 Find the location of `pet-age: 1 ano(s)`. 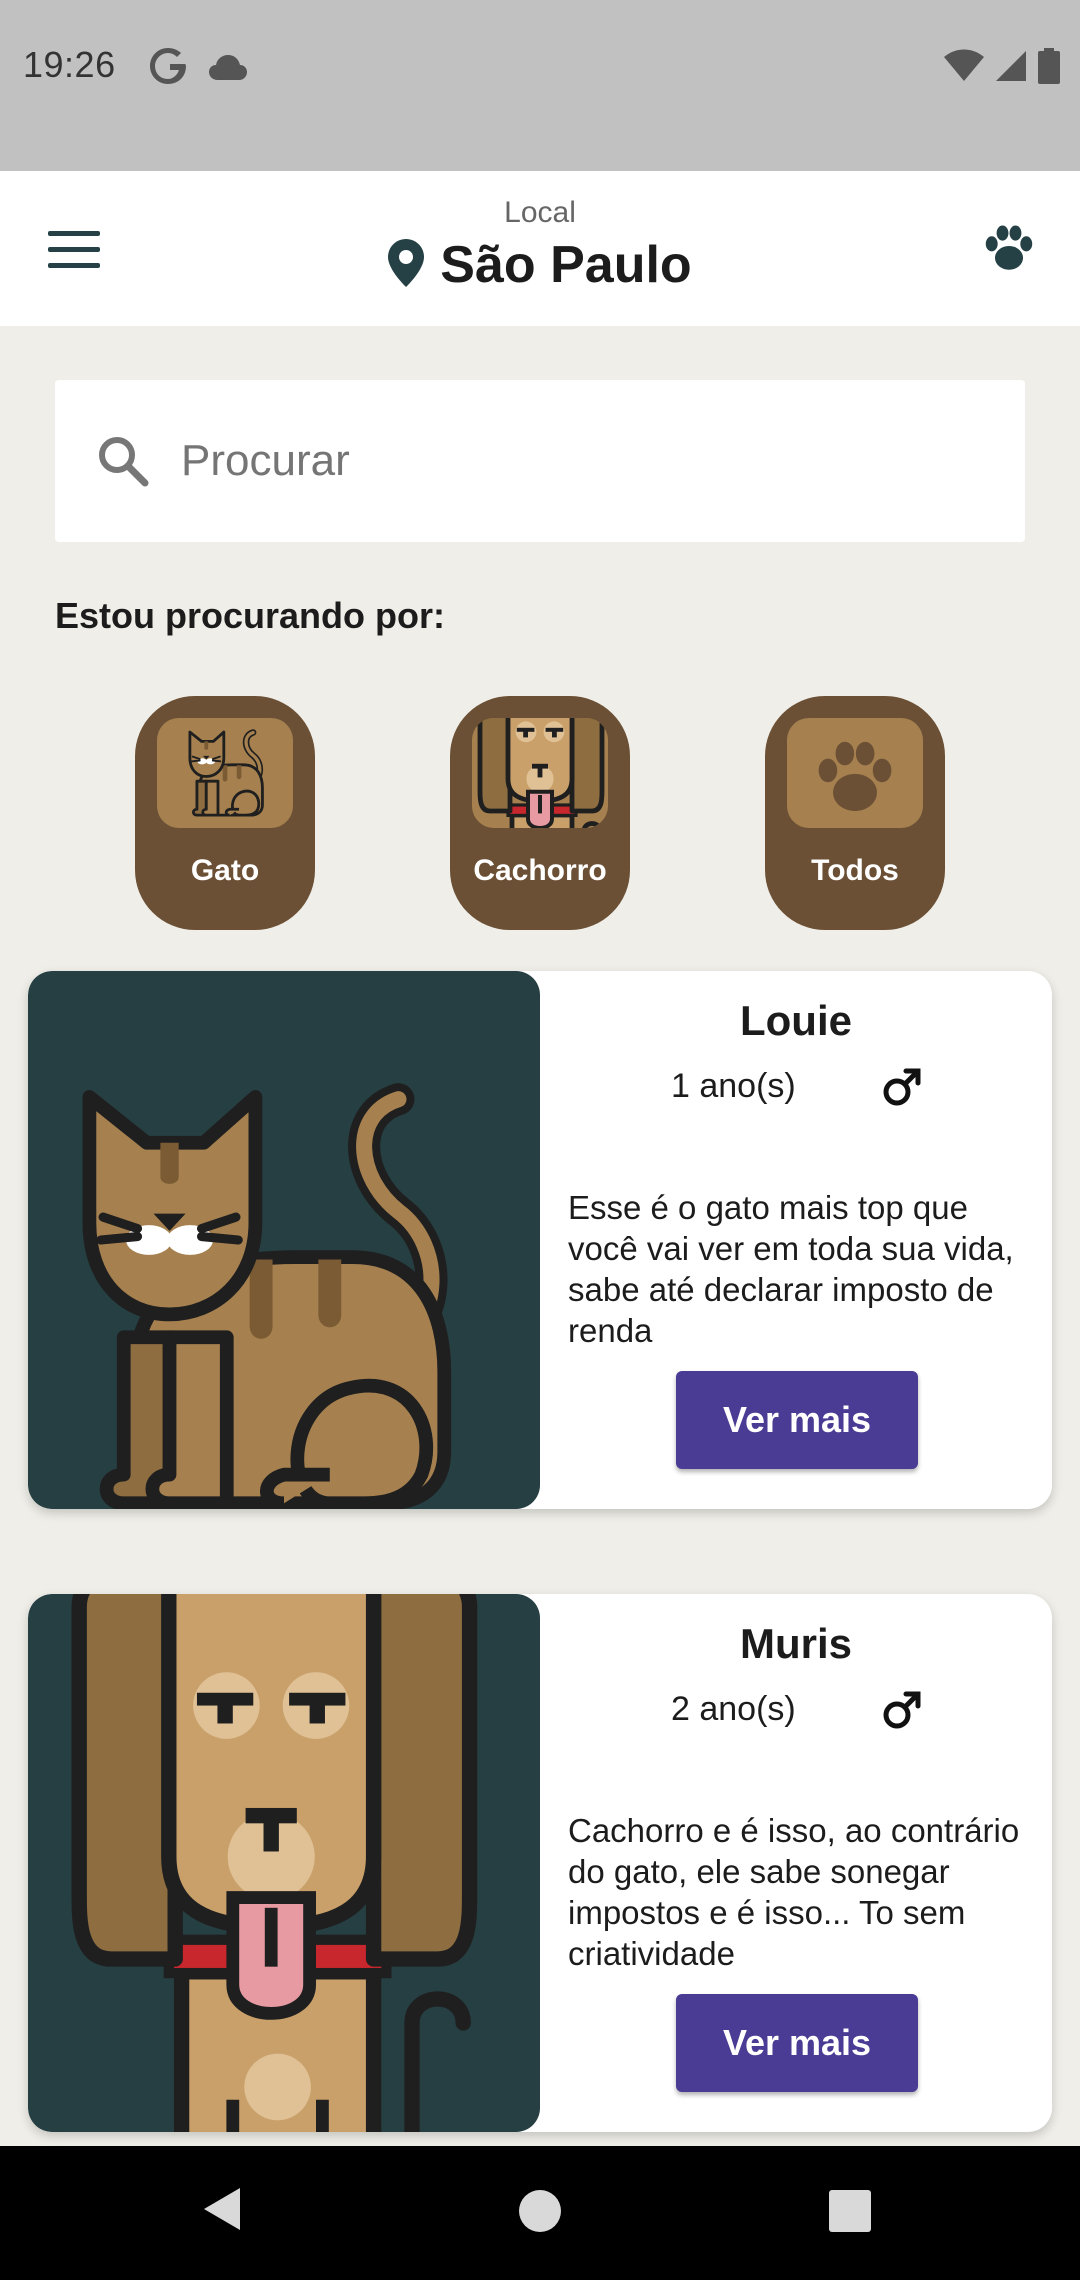

pet-age: 1 ano(s) is located at coordinates (733, 1086).